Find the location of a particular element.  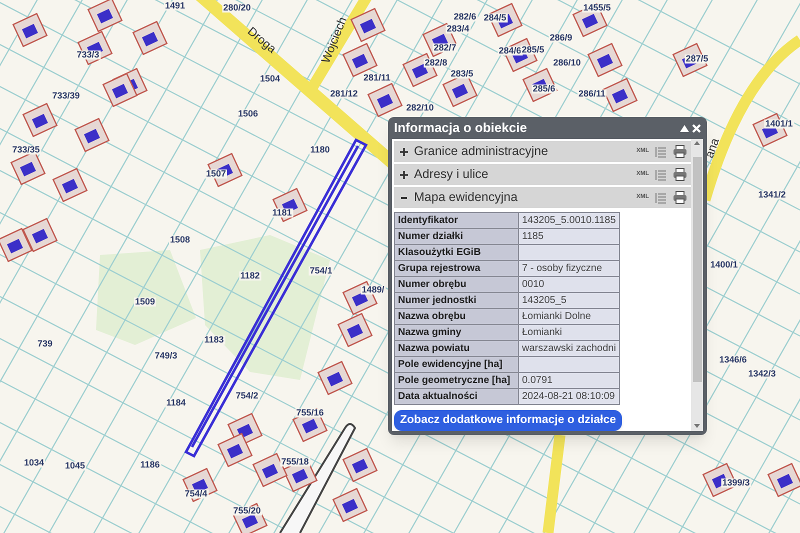

scrollbar-thumb is located at coordinates (697, 269).